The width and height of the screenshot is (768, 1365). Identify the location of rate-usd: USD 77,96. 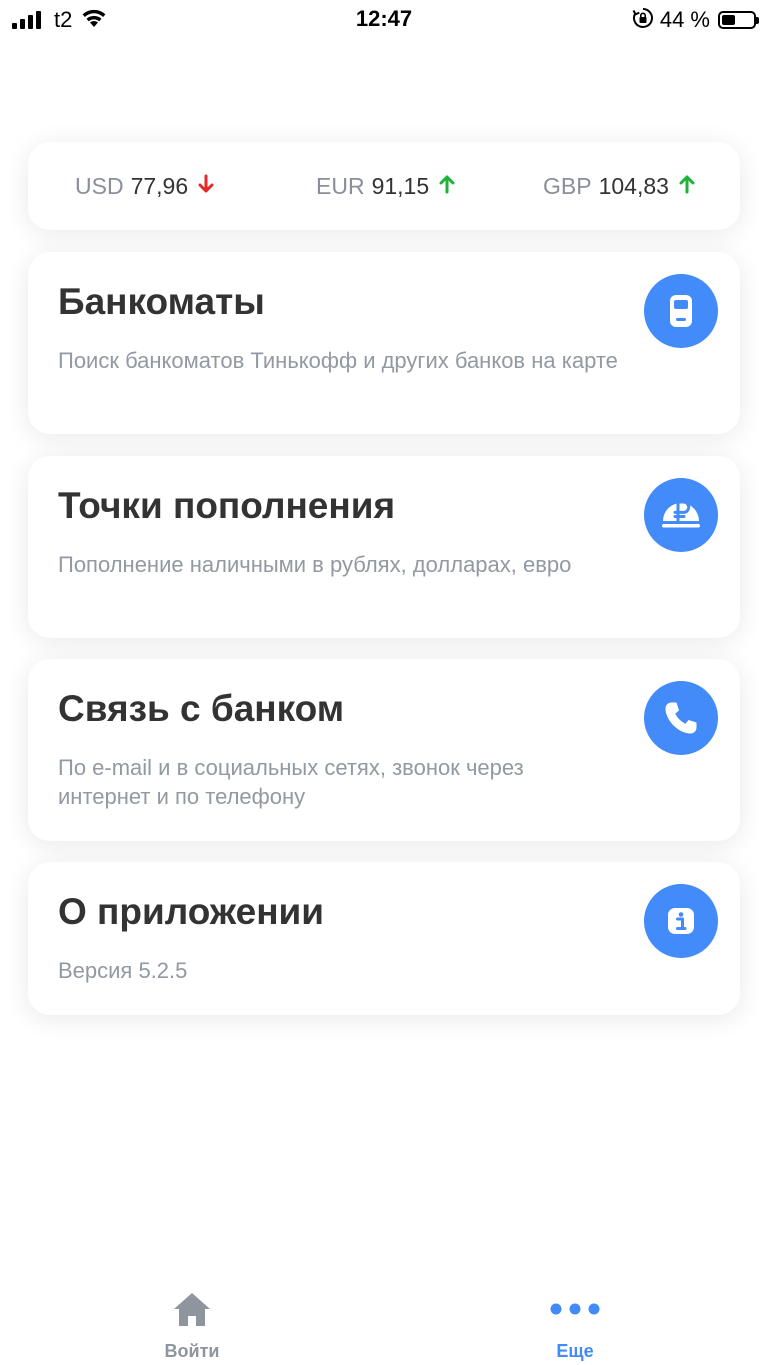
(144, 186).